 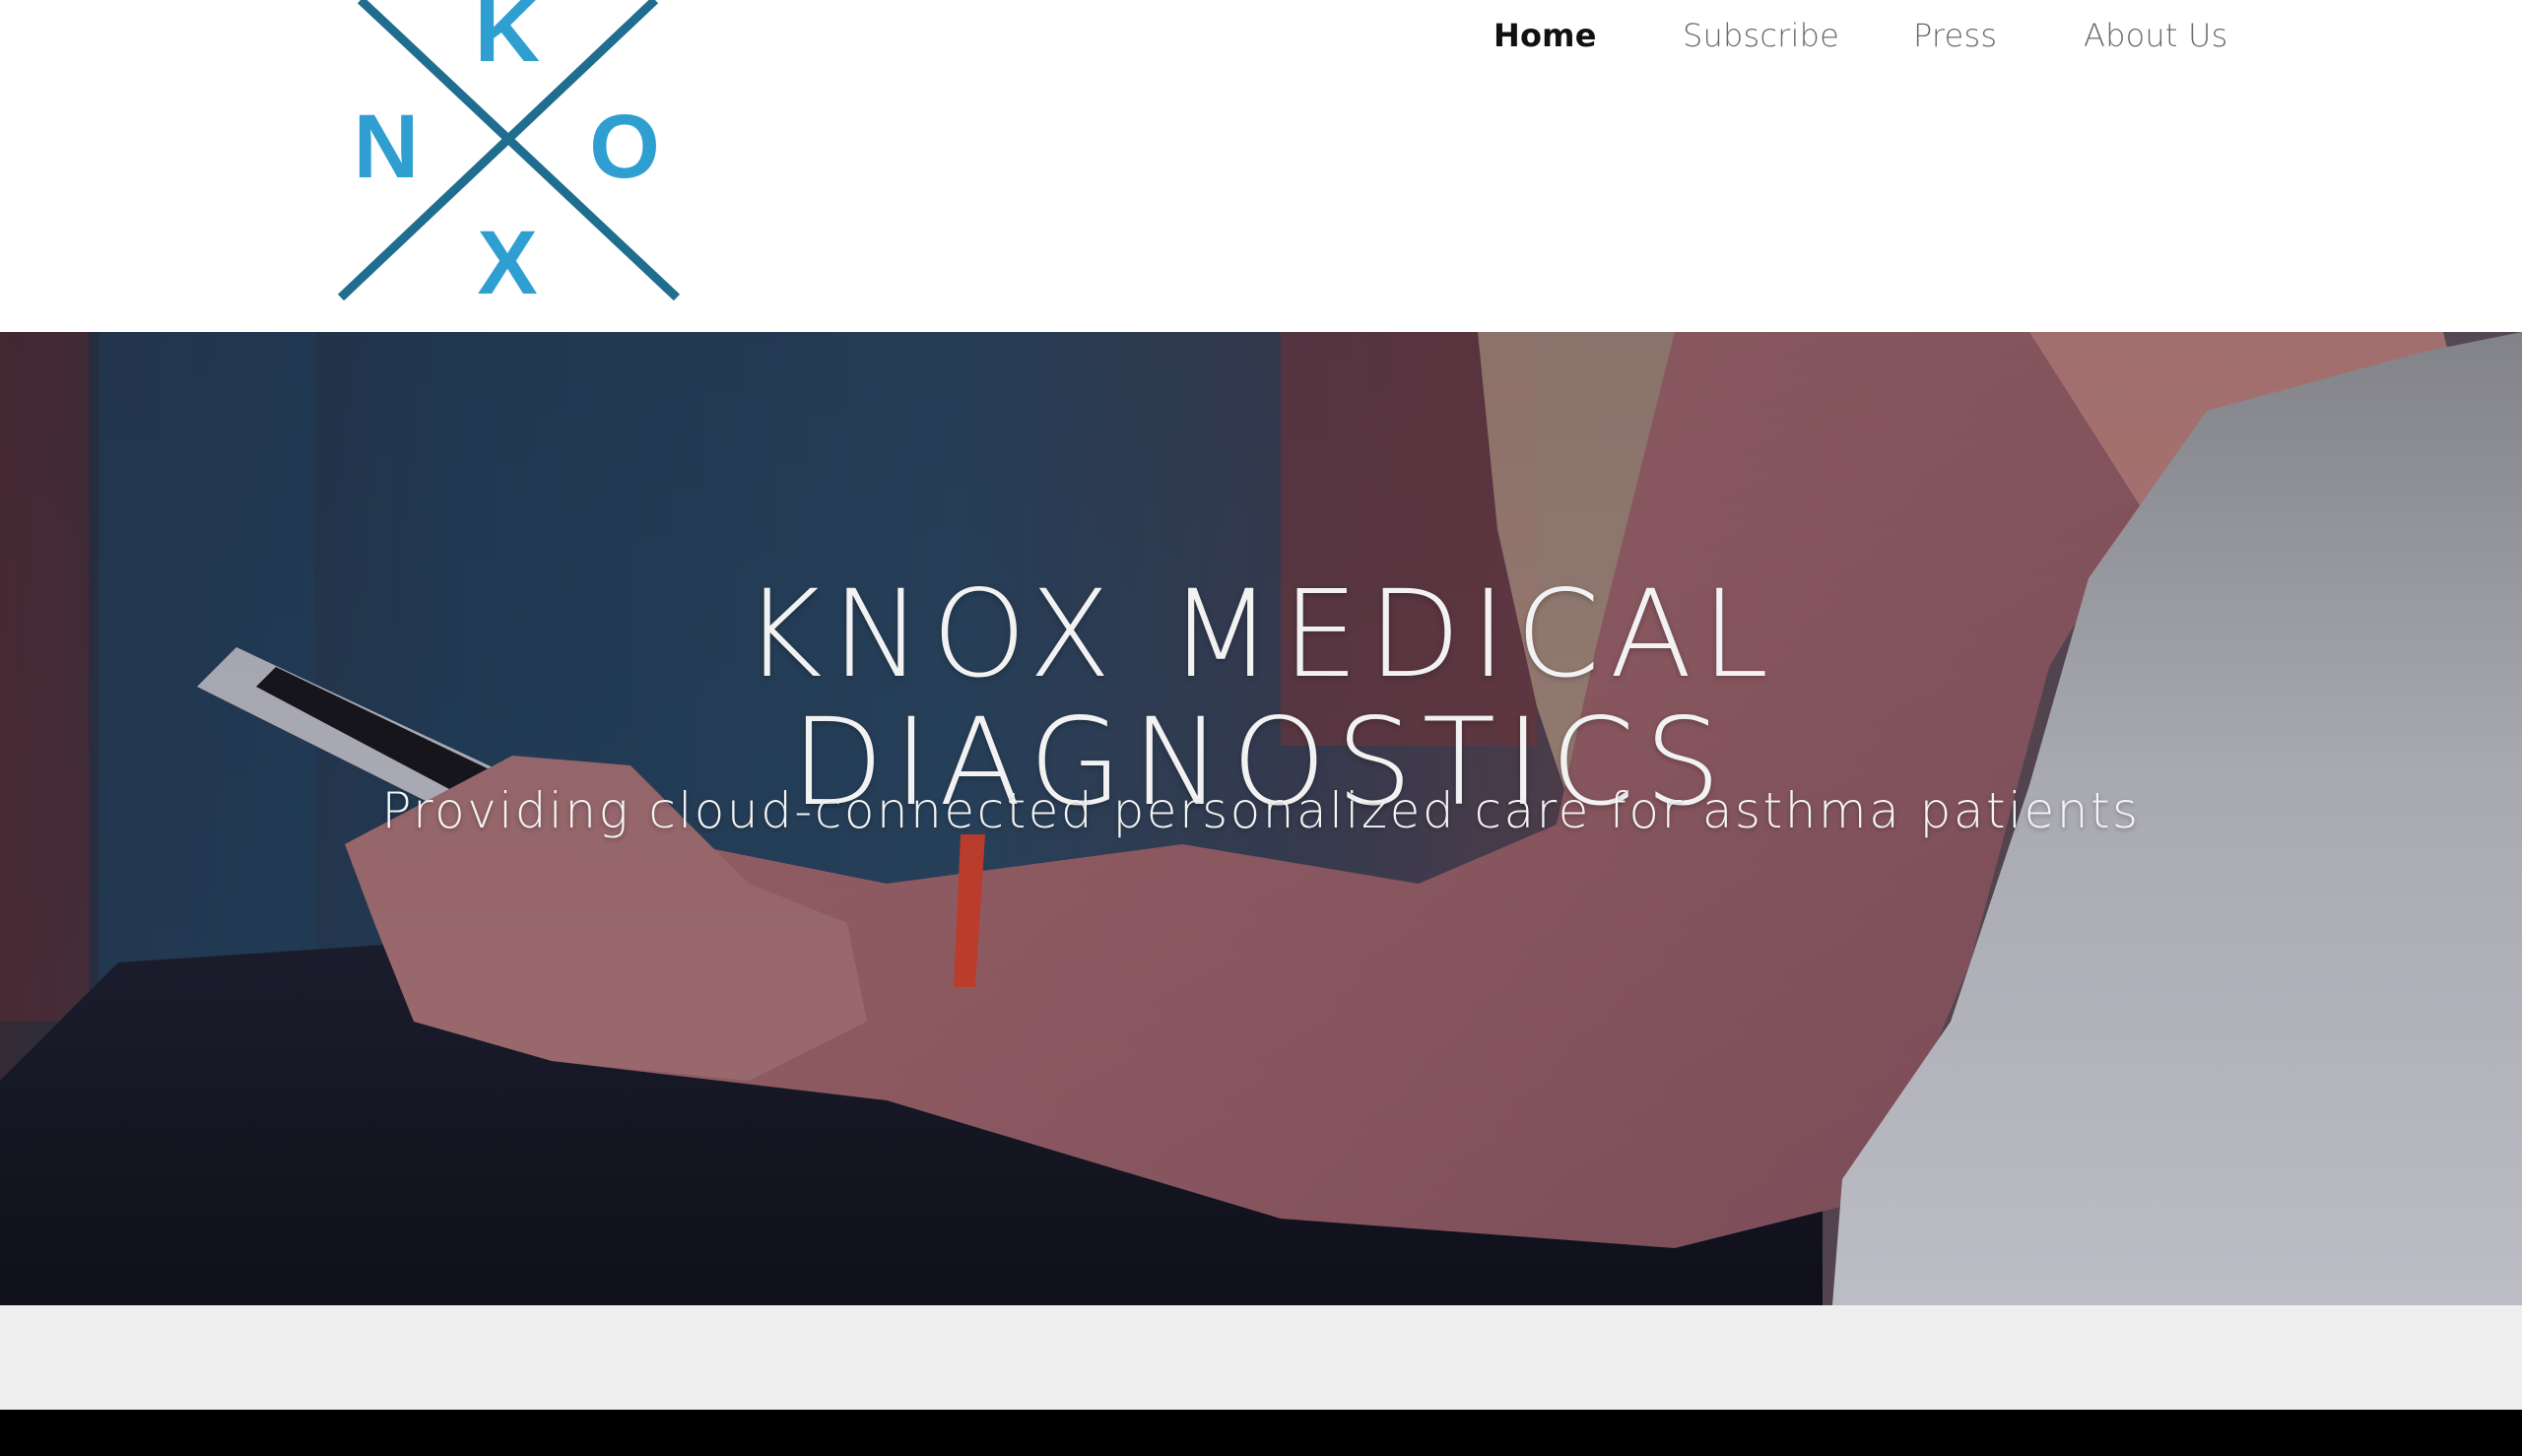 I want to click on nav-item-home: Home, so click(x=1545, y=35).